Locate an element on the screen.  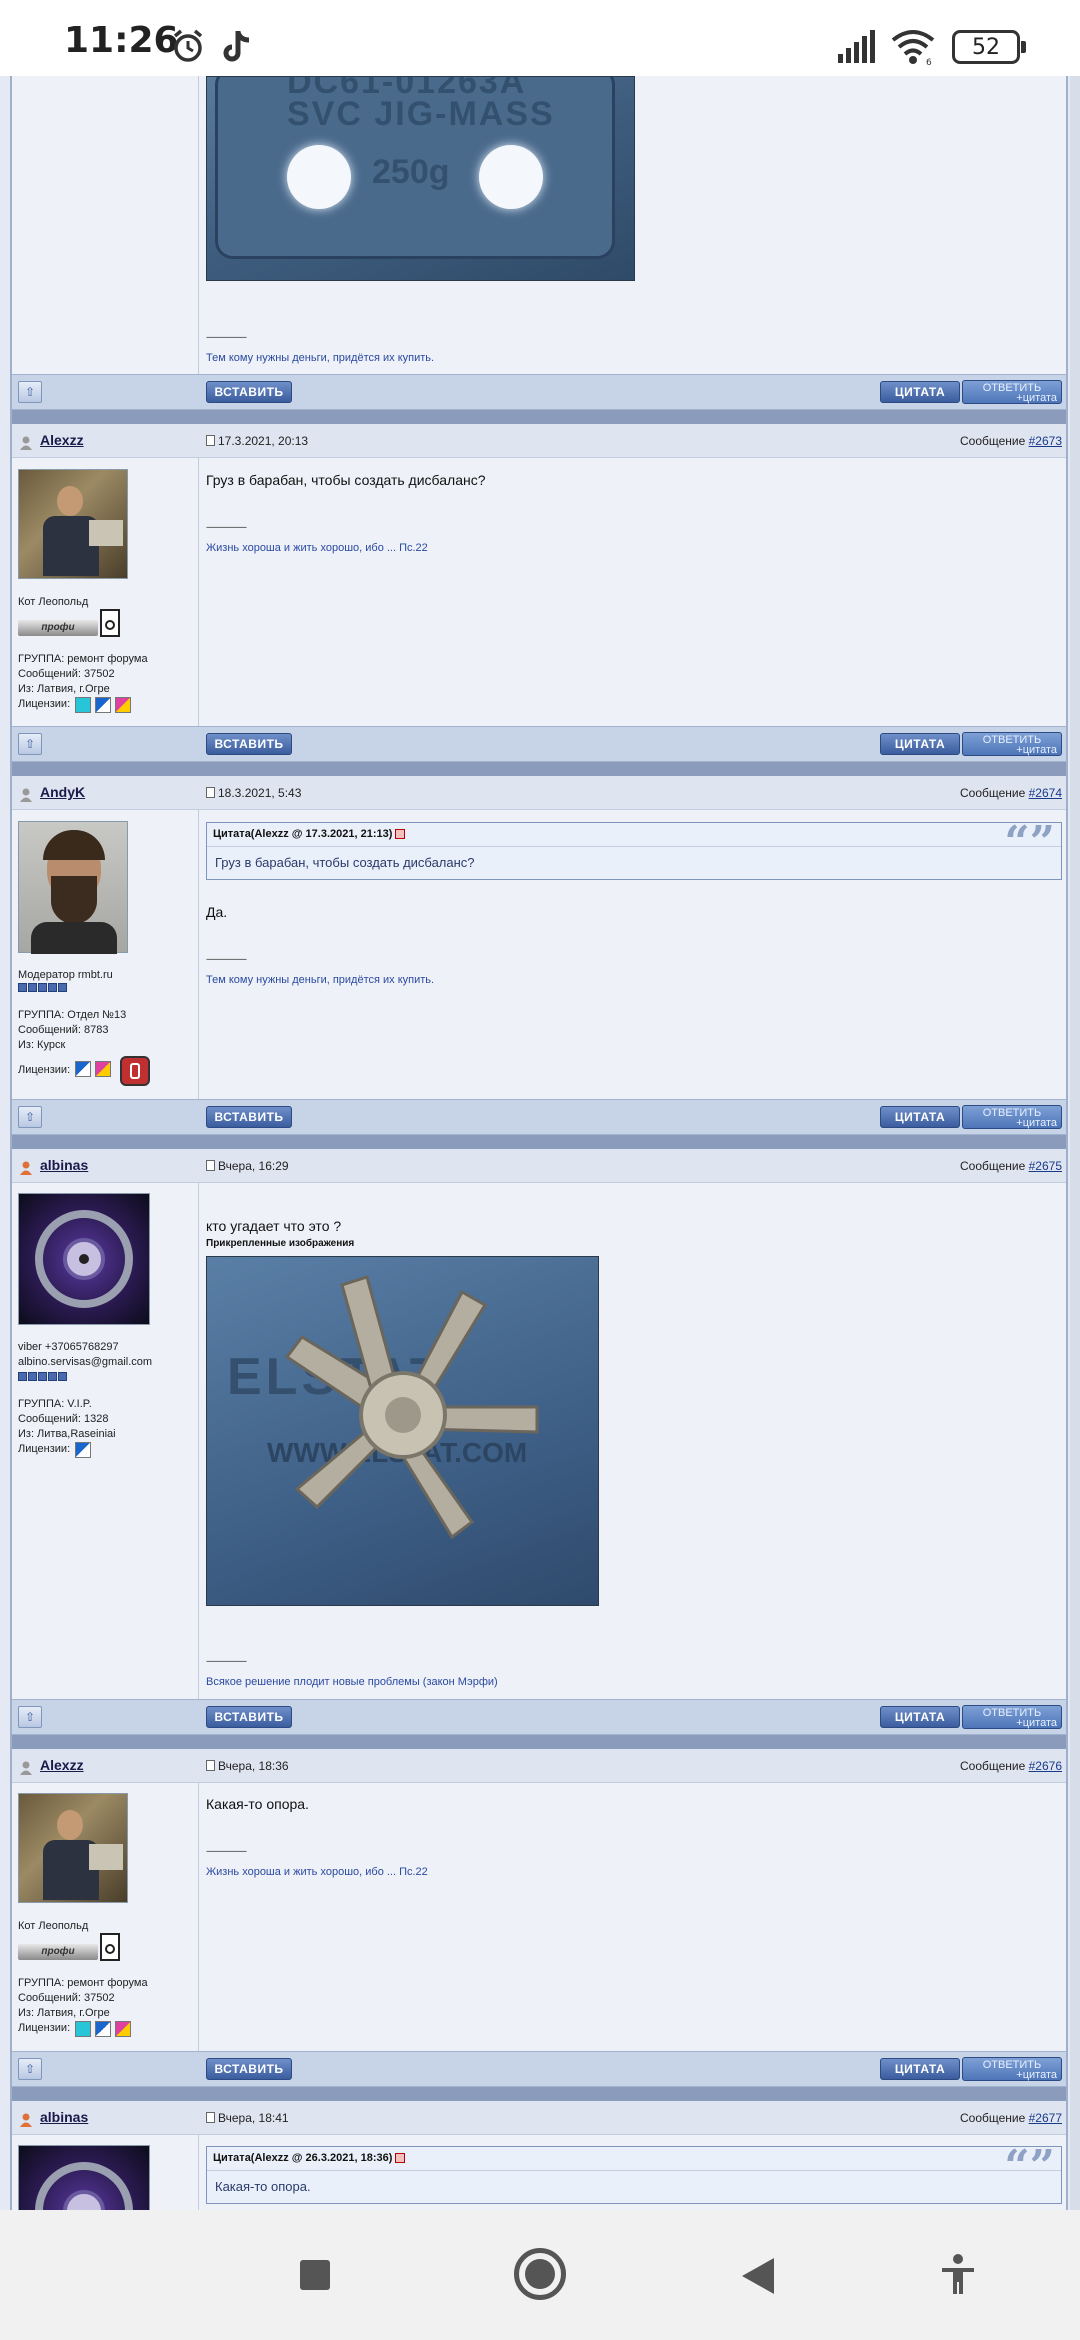
quote-header: Цитата(Alexzz @ 17.3.2021, 21:13) is located at coordinates (634, 835).